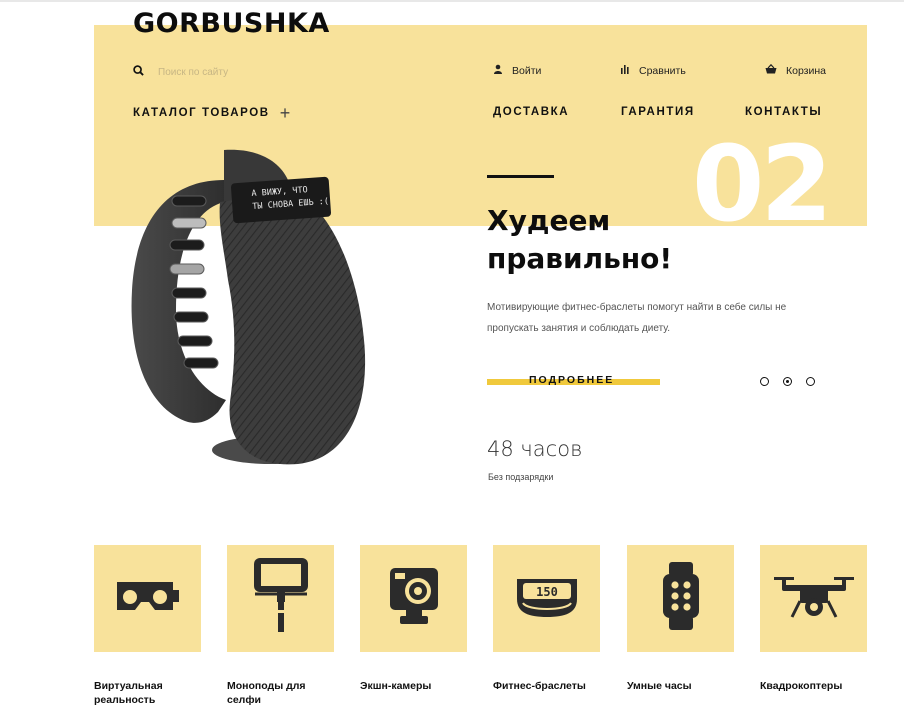 This screenshot has height=719, width=904. I want to click on category-smartwatches: Умные часы, so click(680, 618).